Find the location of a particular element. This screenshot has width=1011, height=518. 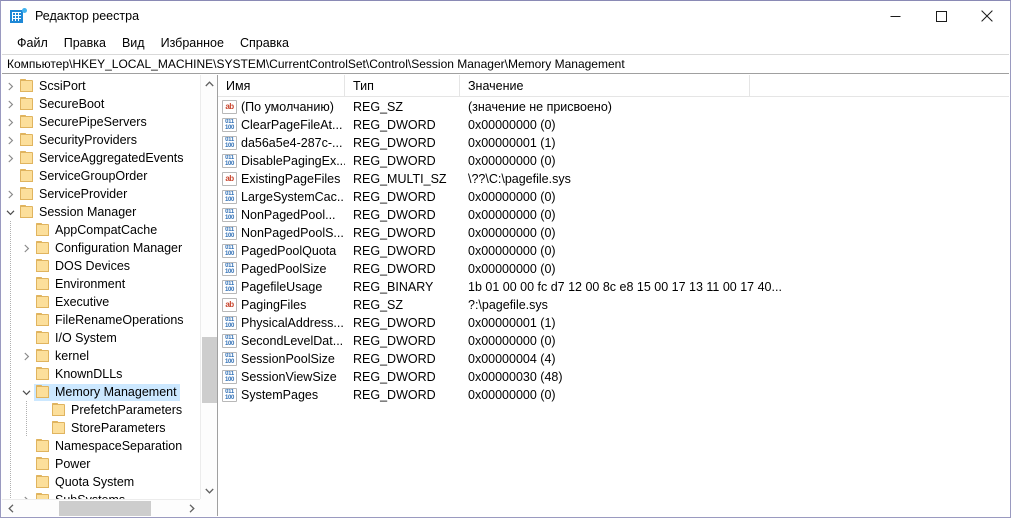

tree-item-i-o-system: I/O System is located at coordinates (101, 338).